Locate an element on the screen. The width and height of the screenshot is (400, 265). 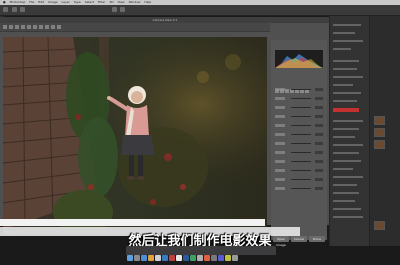
selected-row-highlight is located at coordinates (346, 110).